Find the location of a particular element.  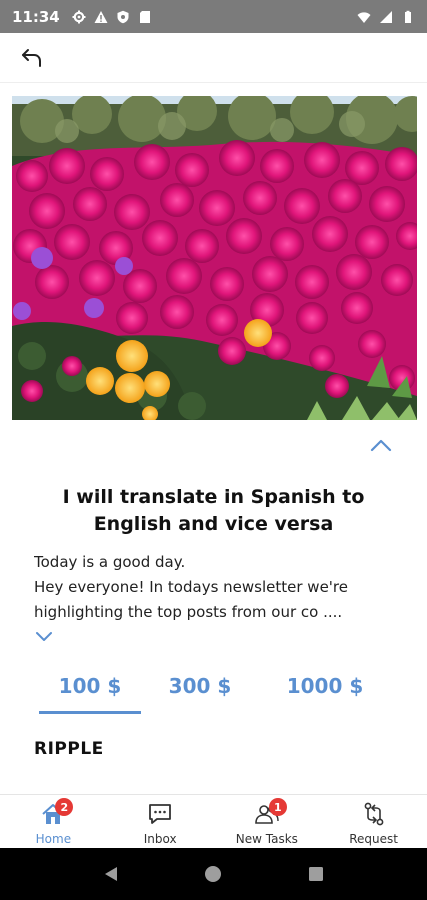

recents-square-icon is located at coordinates (315, 874).